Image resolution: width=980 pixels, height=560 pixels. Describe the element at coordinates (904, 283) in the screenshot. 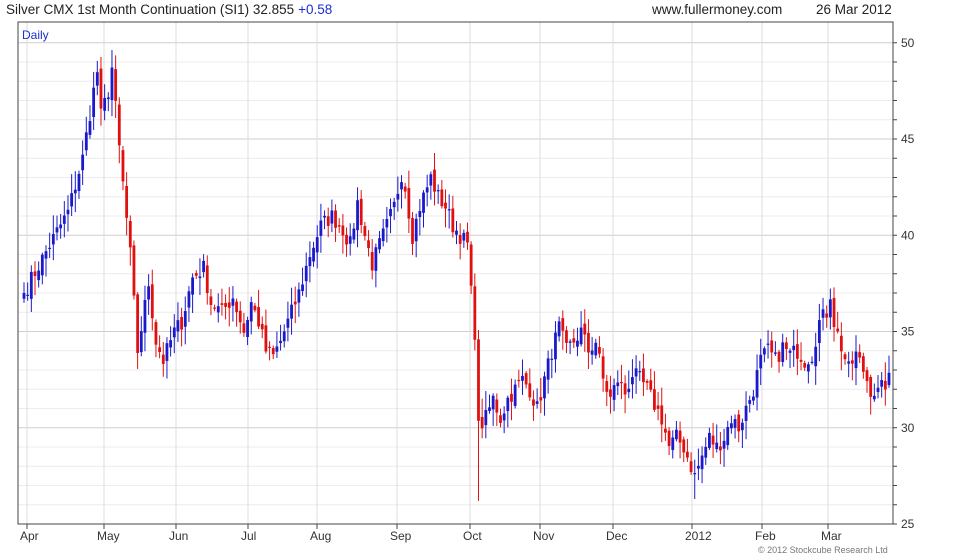

I see `y-axis: 25 30 35 40 45 50` at that location.